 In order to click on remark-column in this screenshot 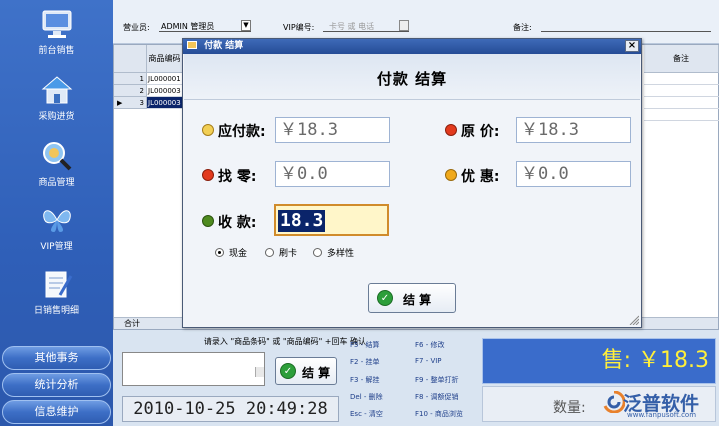, I will do `click(681, 201)`.